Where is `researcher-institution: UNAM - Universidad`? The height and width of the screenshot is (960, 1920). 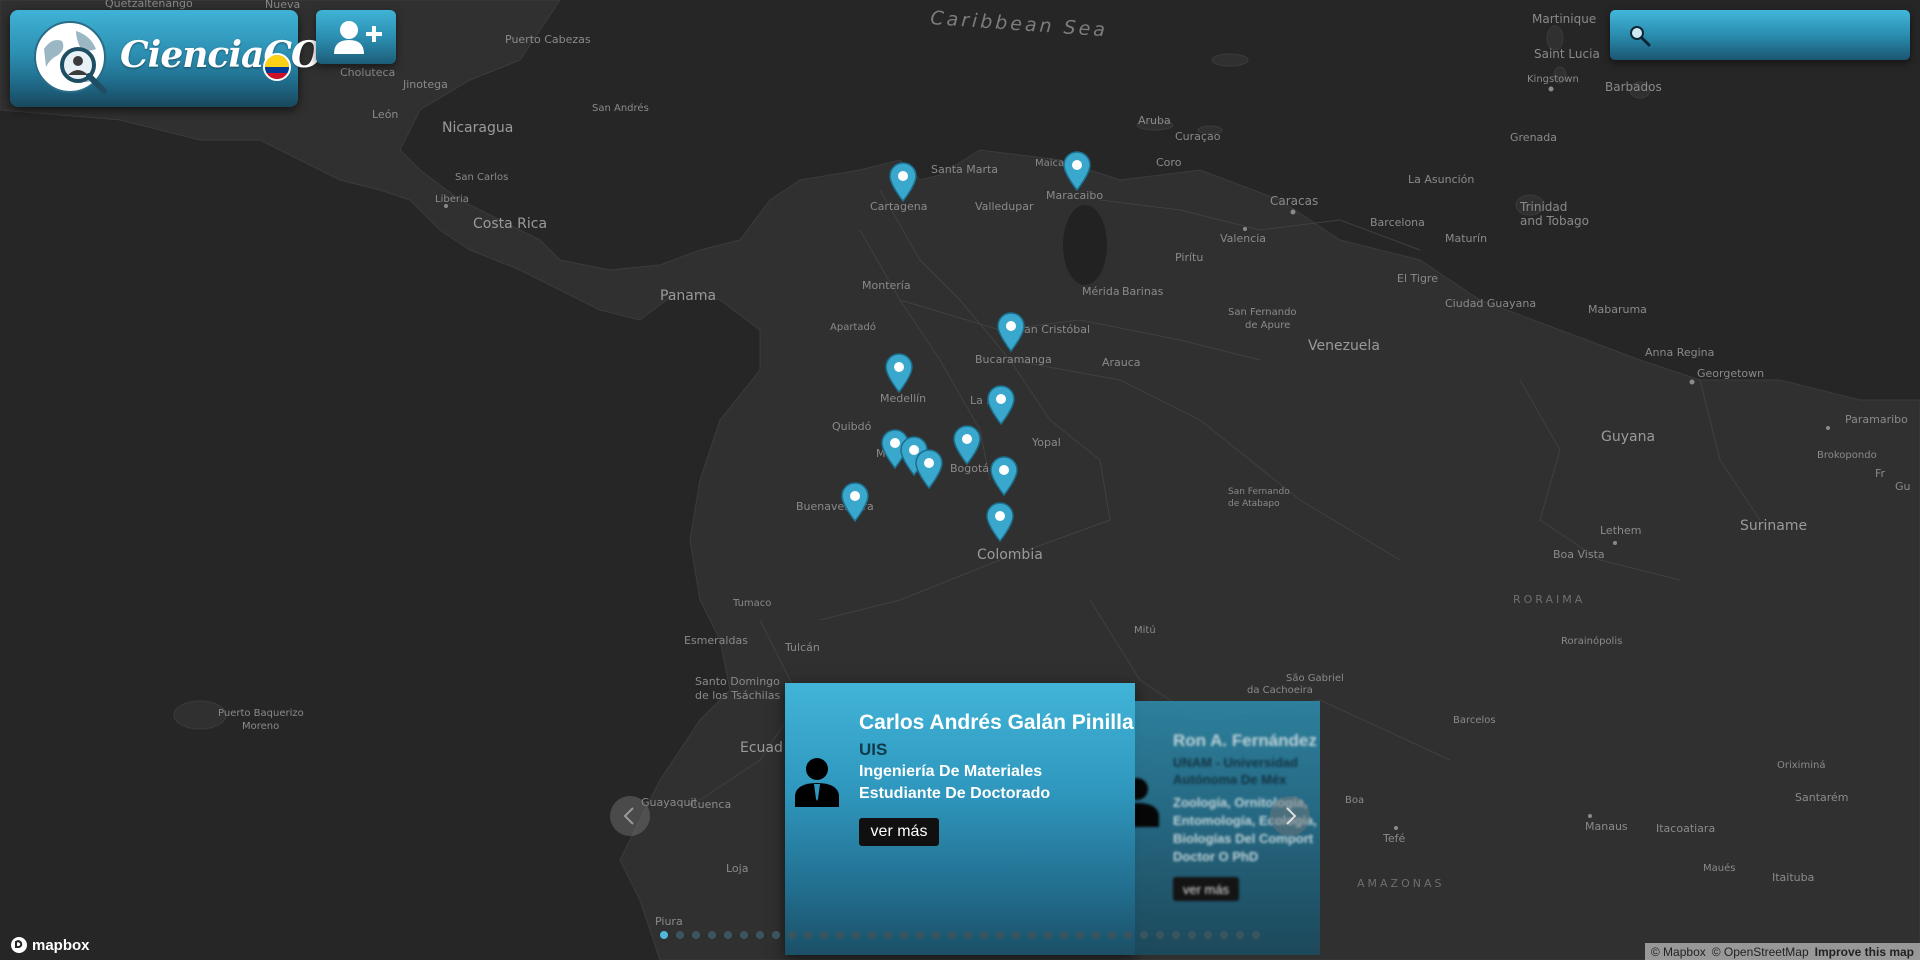
researcher-institution: UNAM - Universidad is located at coordinates (1235, 762).